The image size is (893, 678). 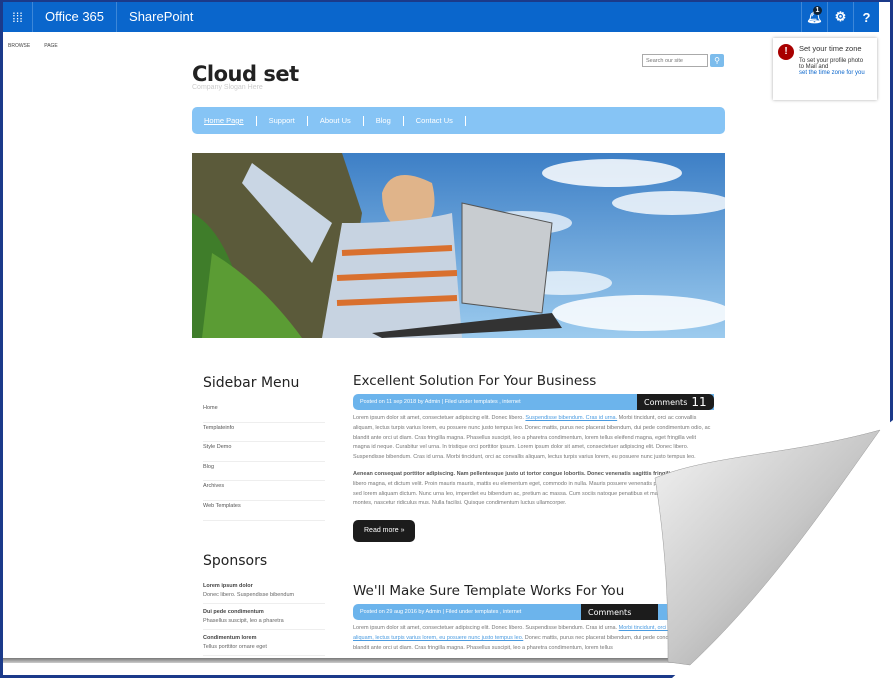 I want to click on page-curl-decoration, so click(x=773, y=549).